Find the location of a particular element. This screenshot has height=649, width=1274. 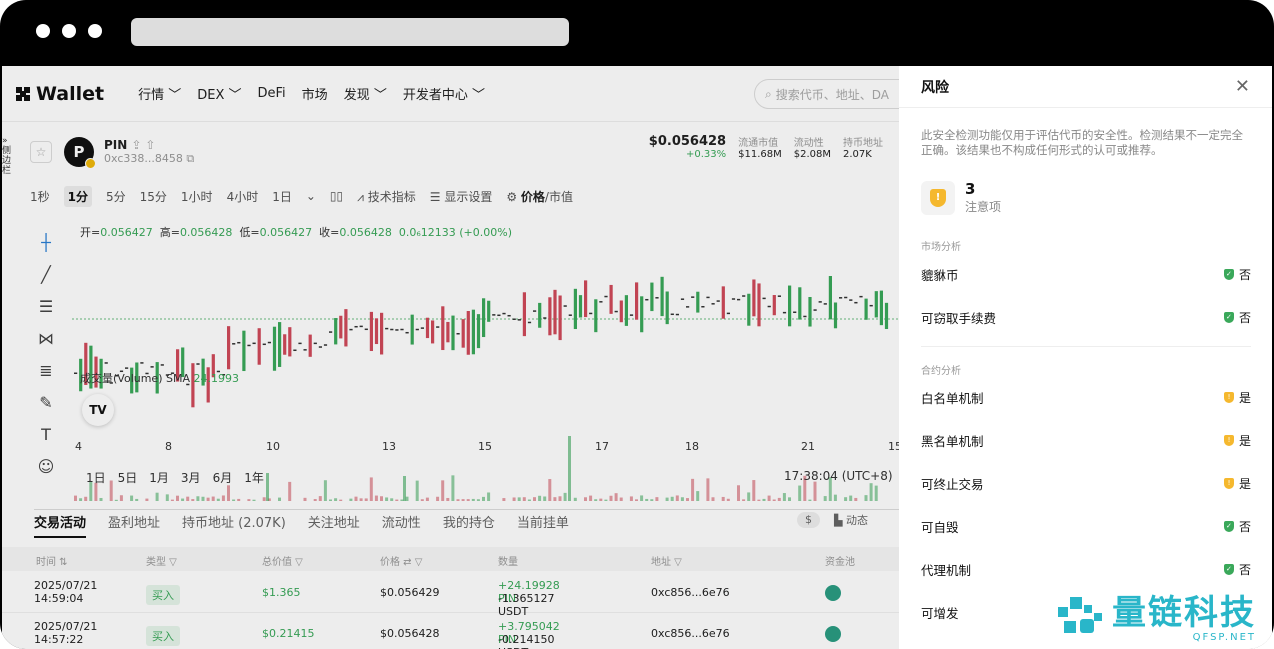

display-settings-button: ☰ 显示设置 is located at coordinates (461, 196).